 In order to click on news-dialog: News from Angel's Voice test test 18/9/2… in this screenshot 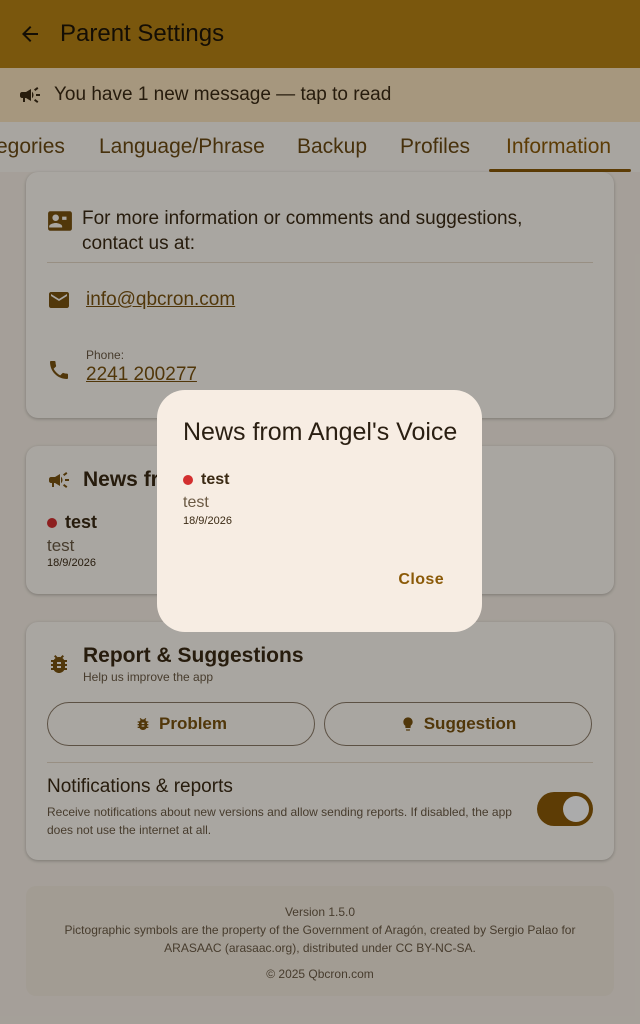, I will do `click(319, 511)`.